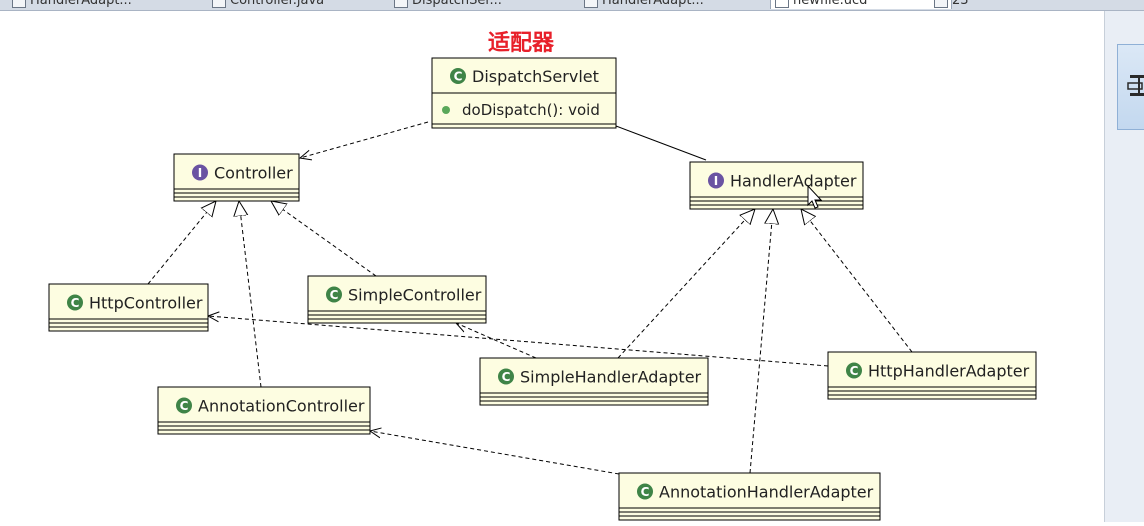  Describe the element at coordinates (686, 284) in the screenshot. I see `relation-realization-simplehandleradapter-to-handleradapter` at that location.